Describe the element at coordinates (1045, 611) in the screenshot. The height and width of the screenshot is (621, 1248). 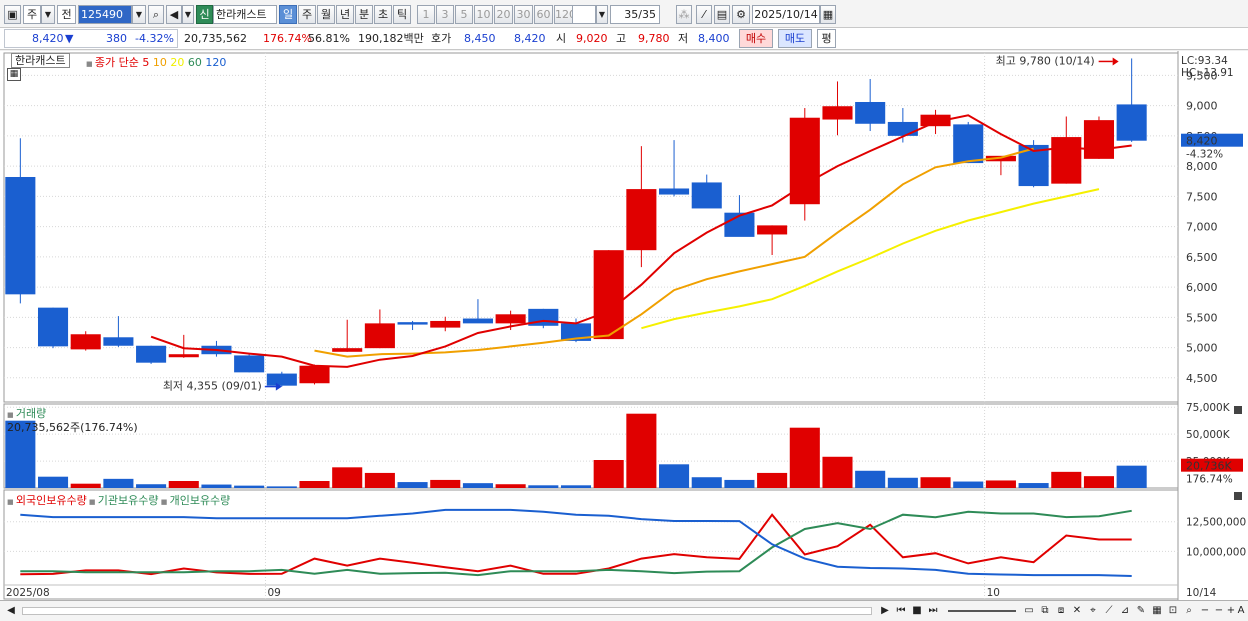
I see `copy-icon: ⧉` at that location.